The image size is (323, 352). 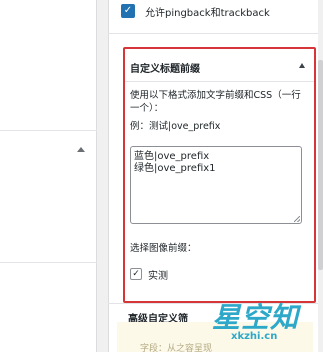 What do you see at coordinates (163, 248) in the screenshot?
I see `image-prefix-label: 选择图像前缀：` at bounding box center [163, 248].